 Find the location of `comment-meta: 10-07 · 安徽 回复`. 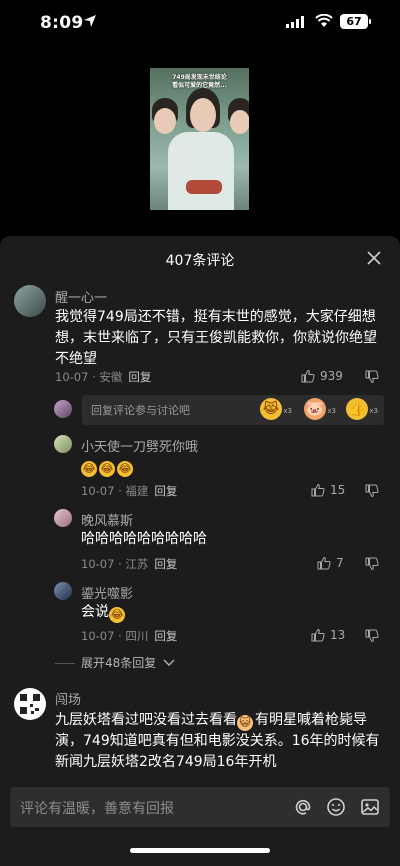

comment-meta: 10-07 · 安徽 回复 is located at coordinates (103, 377).